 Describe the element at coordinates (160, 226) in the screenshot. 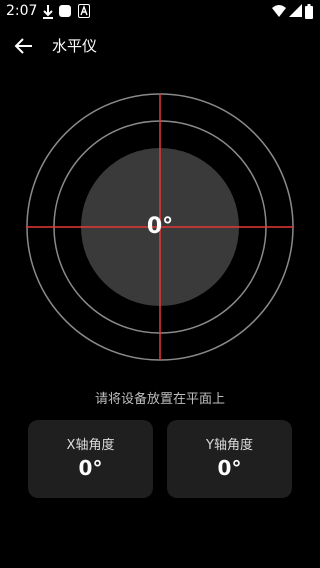

I see `center-angle-readout: 0°` at that location.